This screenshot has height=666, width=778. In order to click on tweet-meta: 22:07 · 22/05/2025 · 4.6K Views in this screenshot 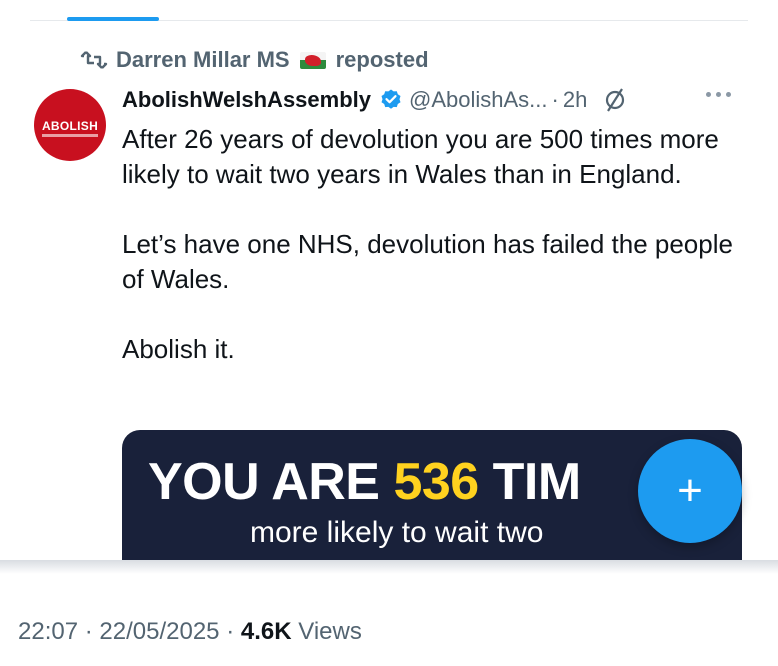, I will do `click(190, 632)`.